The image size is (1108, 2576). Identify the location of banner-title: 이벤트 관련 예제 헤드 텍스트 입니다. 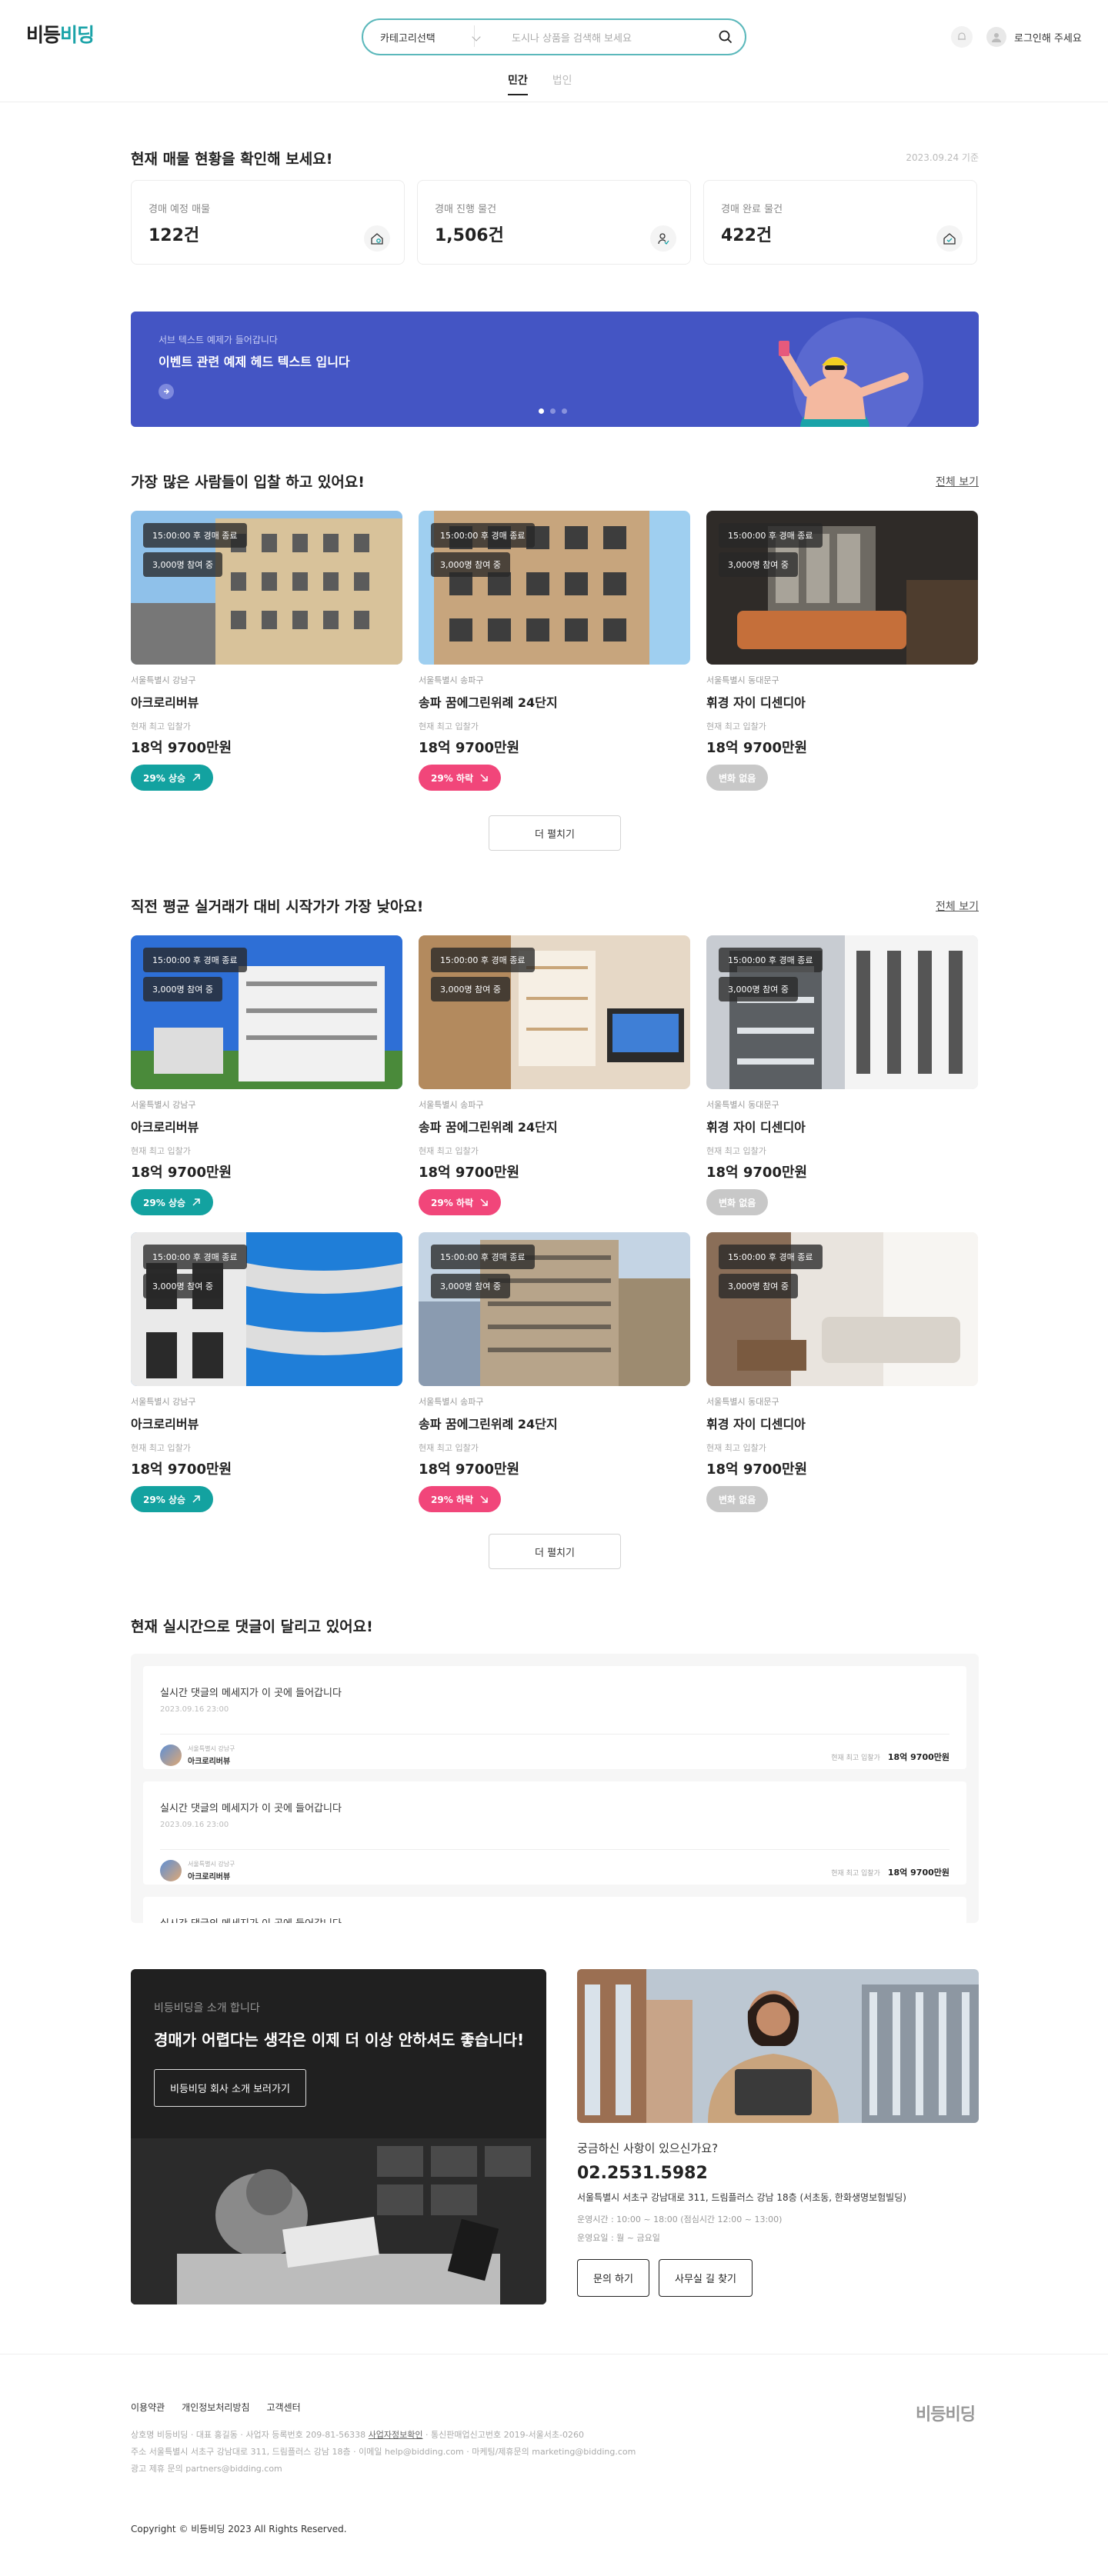
(254, 362).